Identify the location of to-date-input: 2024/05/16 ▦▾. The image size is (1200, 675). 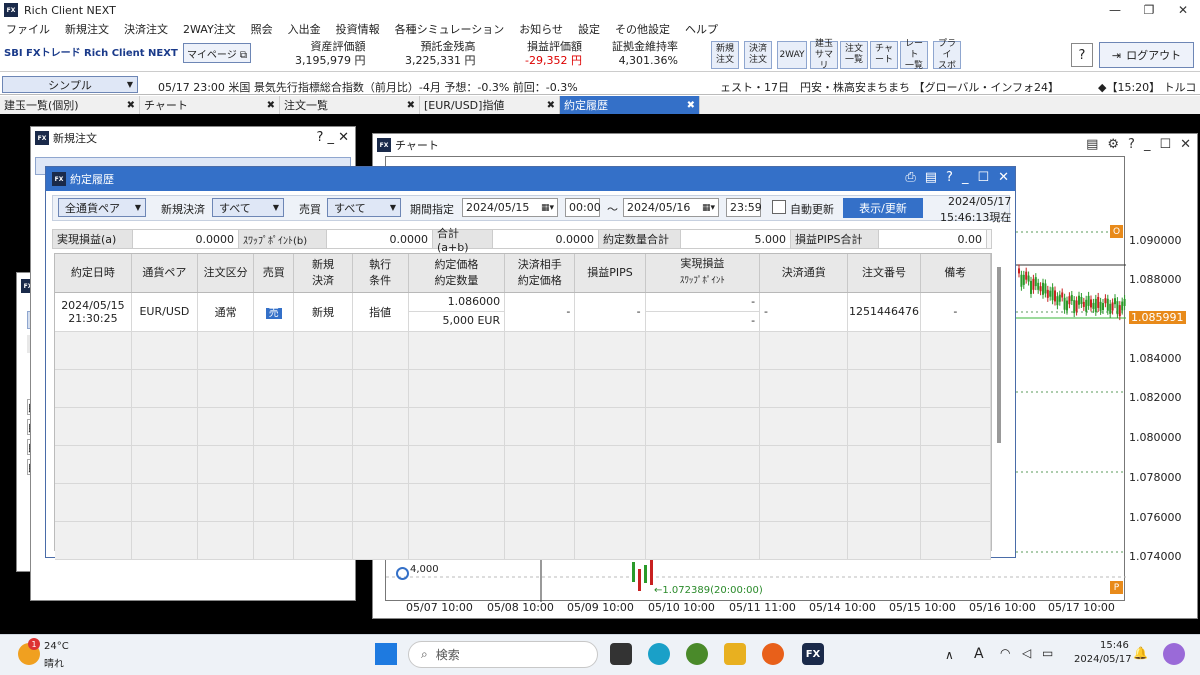
(671, 207).